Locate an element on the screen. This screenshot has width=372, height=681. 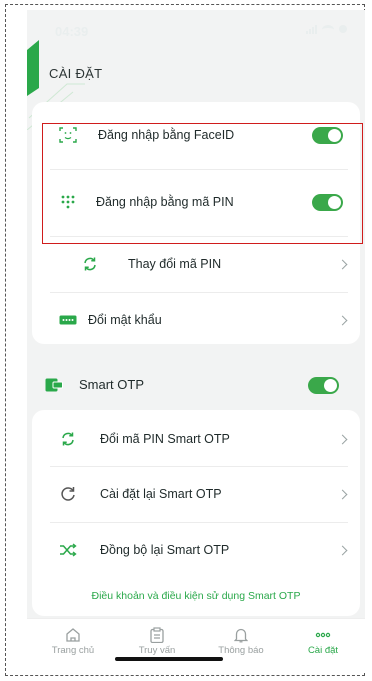
smart-otp-section-header: Smart OTP is located at coordinates (196, 385).